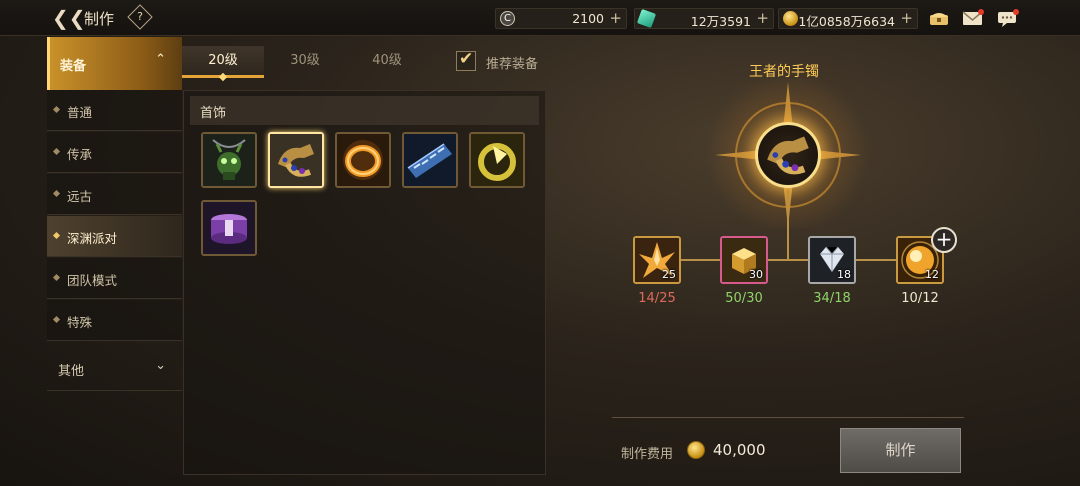  Describe the element at coordinates (114, 110) in the screenshot. I see `sidebar-item-normal: 普通` at that location.